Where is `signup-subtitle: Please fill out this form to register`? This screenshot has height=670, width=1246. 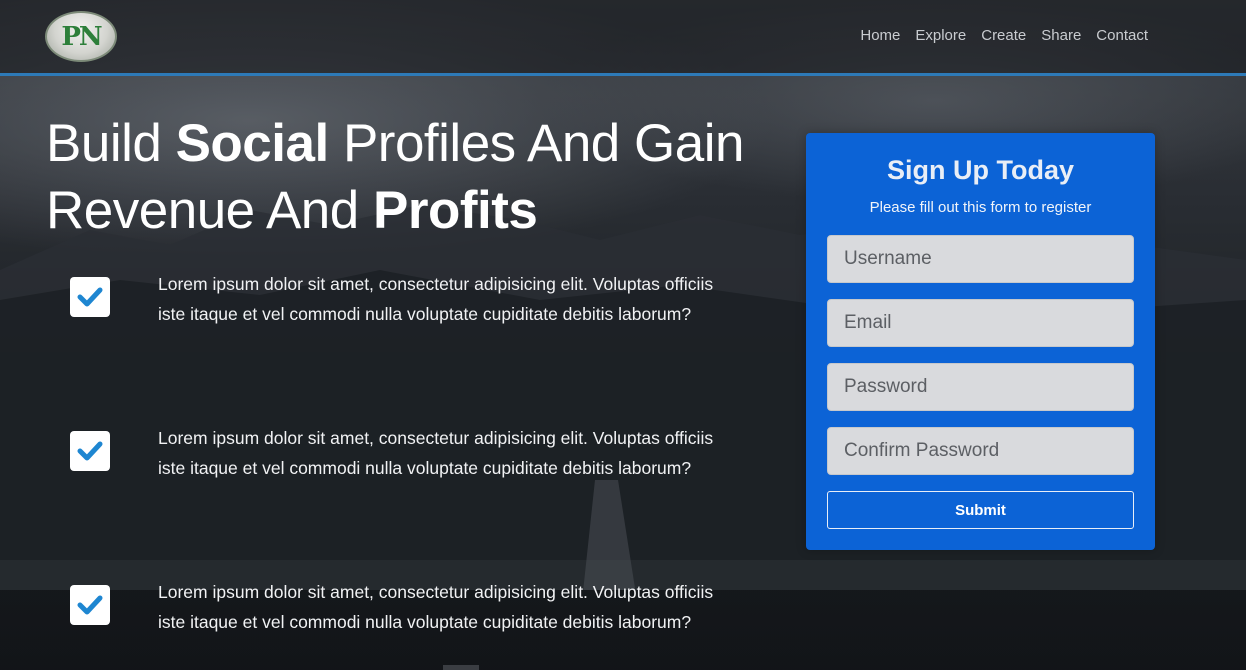 signup-subtitle: Please fill out this form to register is located at coordinates (980, 207).